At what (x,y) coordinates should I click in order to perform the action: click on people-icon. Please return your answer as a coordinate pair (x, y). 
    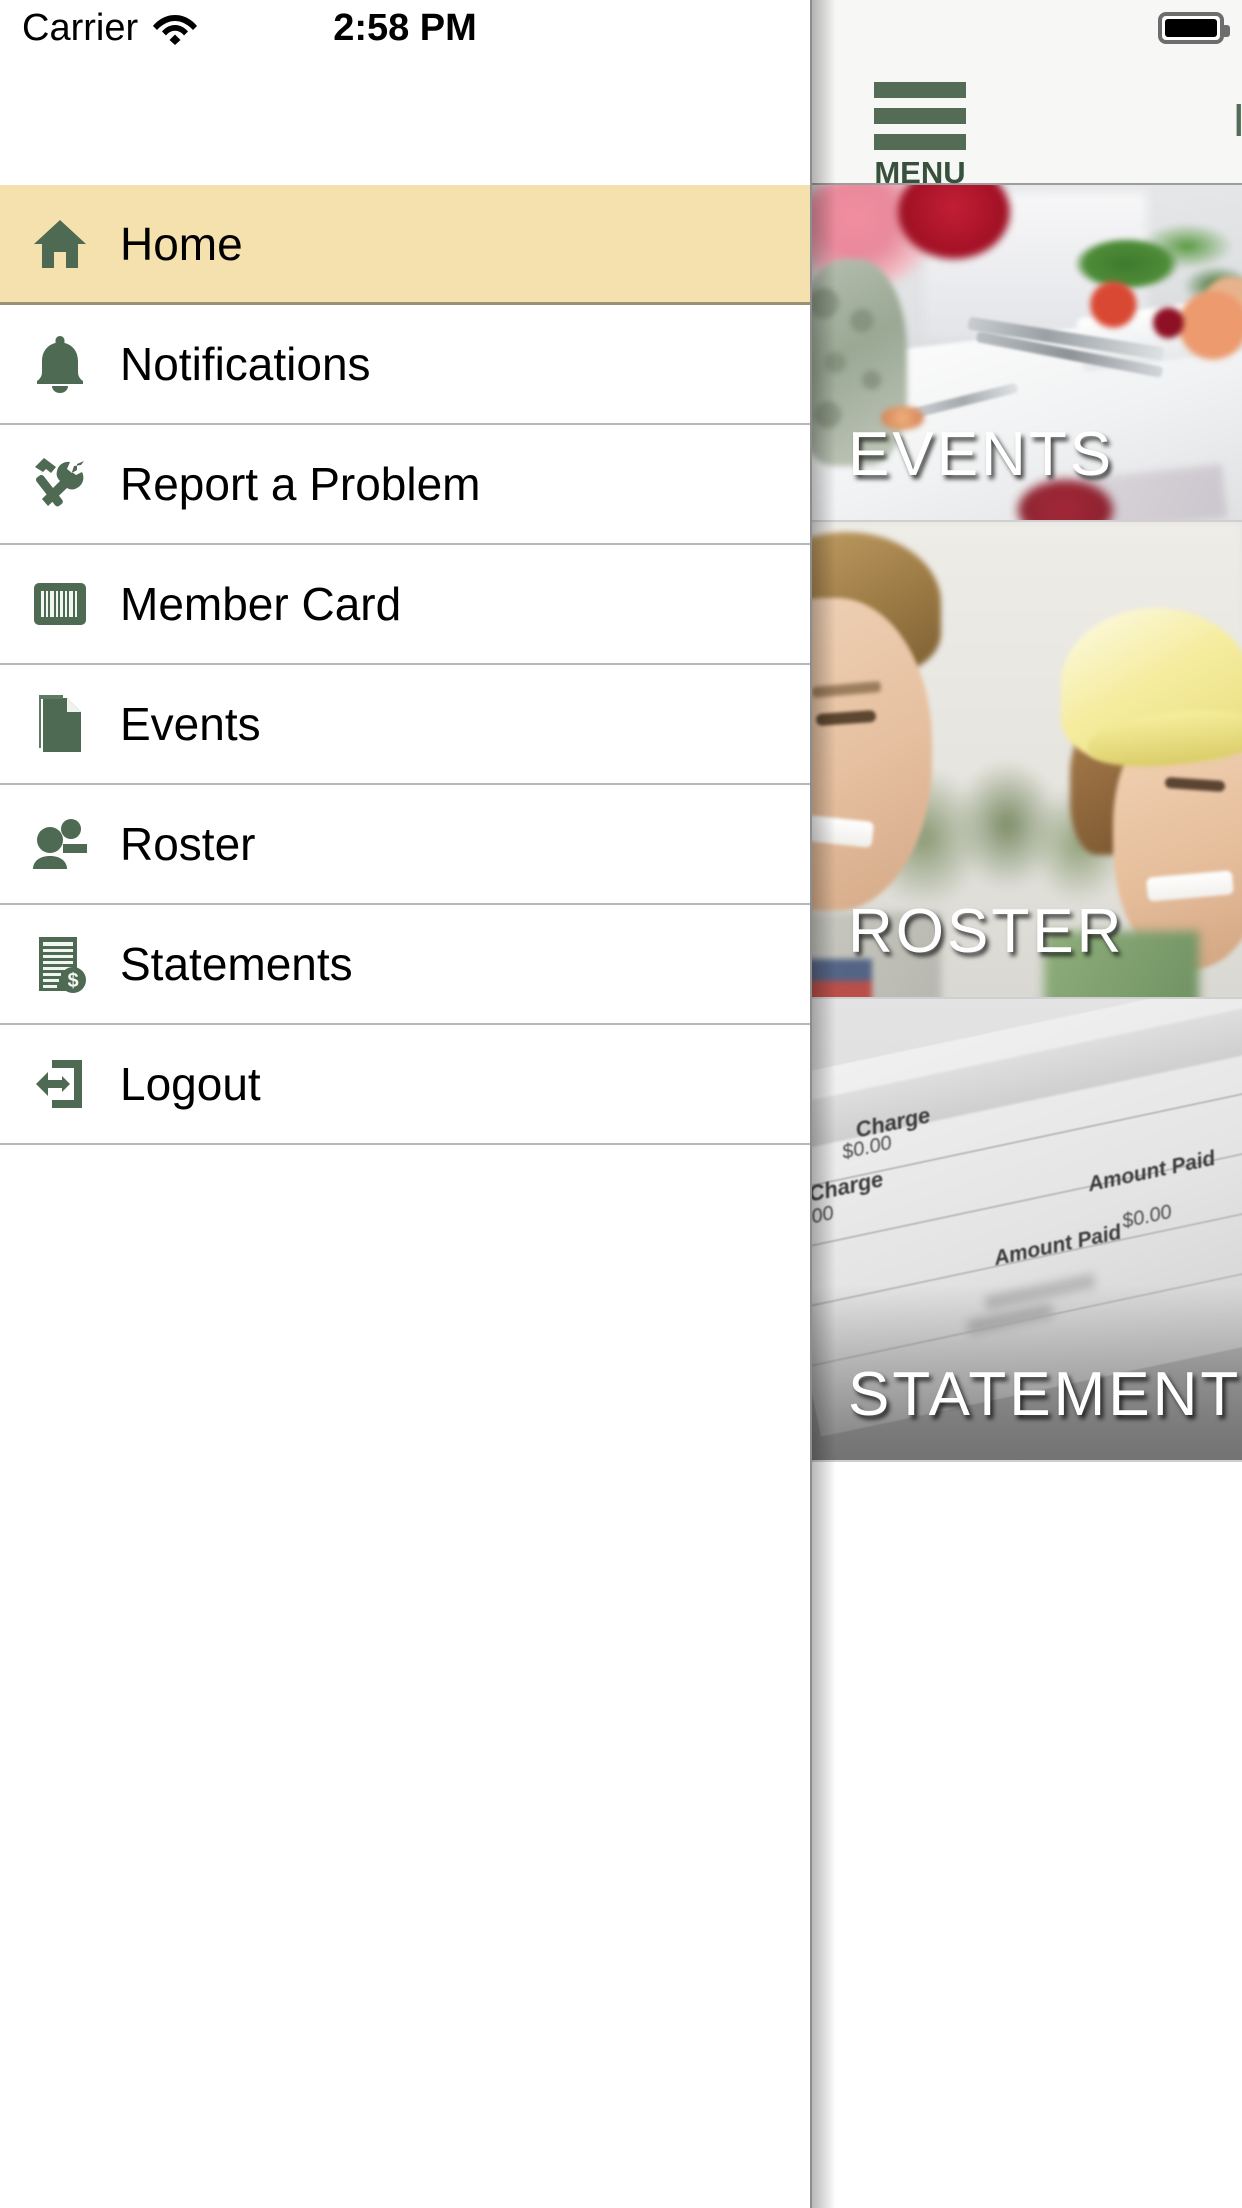
    Looking at the image, I should click on (60, 844).